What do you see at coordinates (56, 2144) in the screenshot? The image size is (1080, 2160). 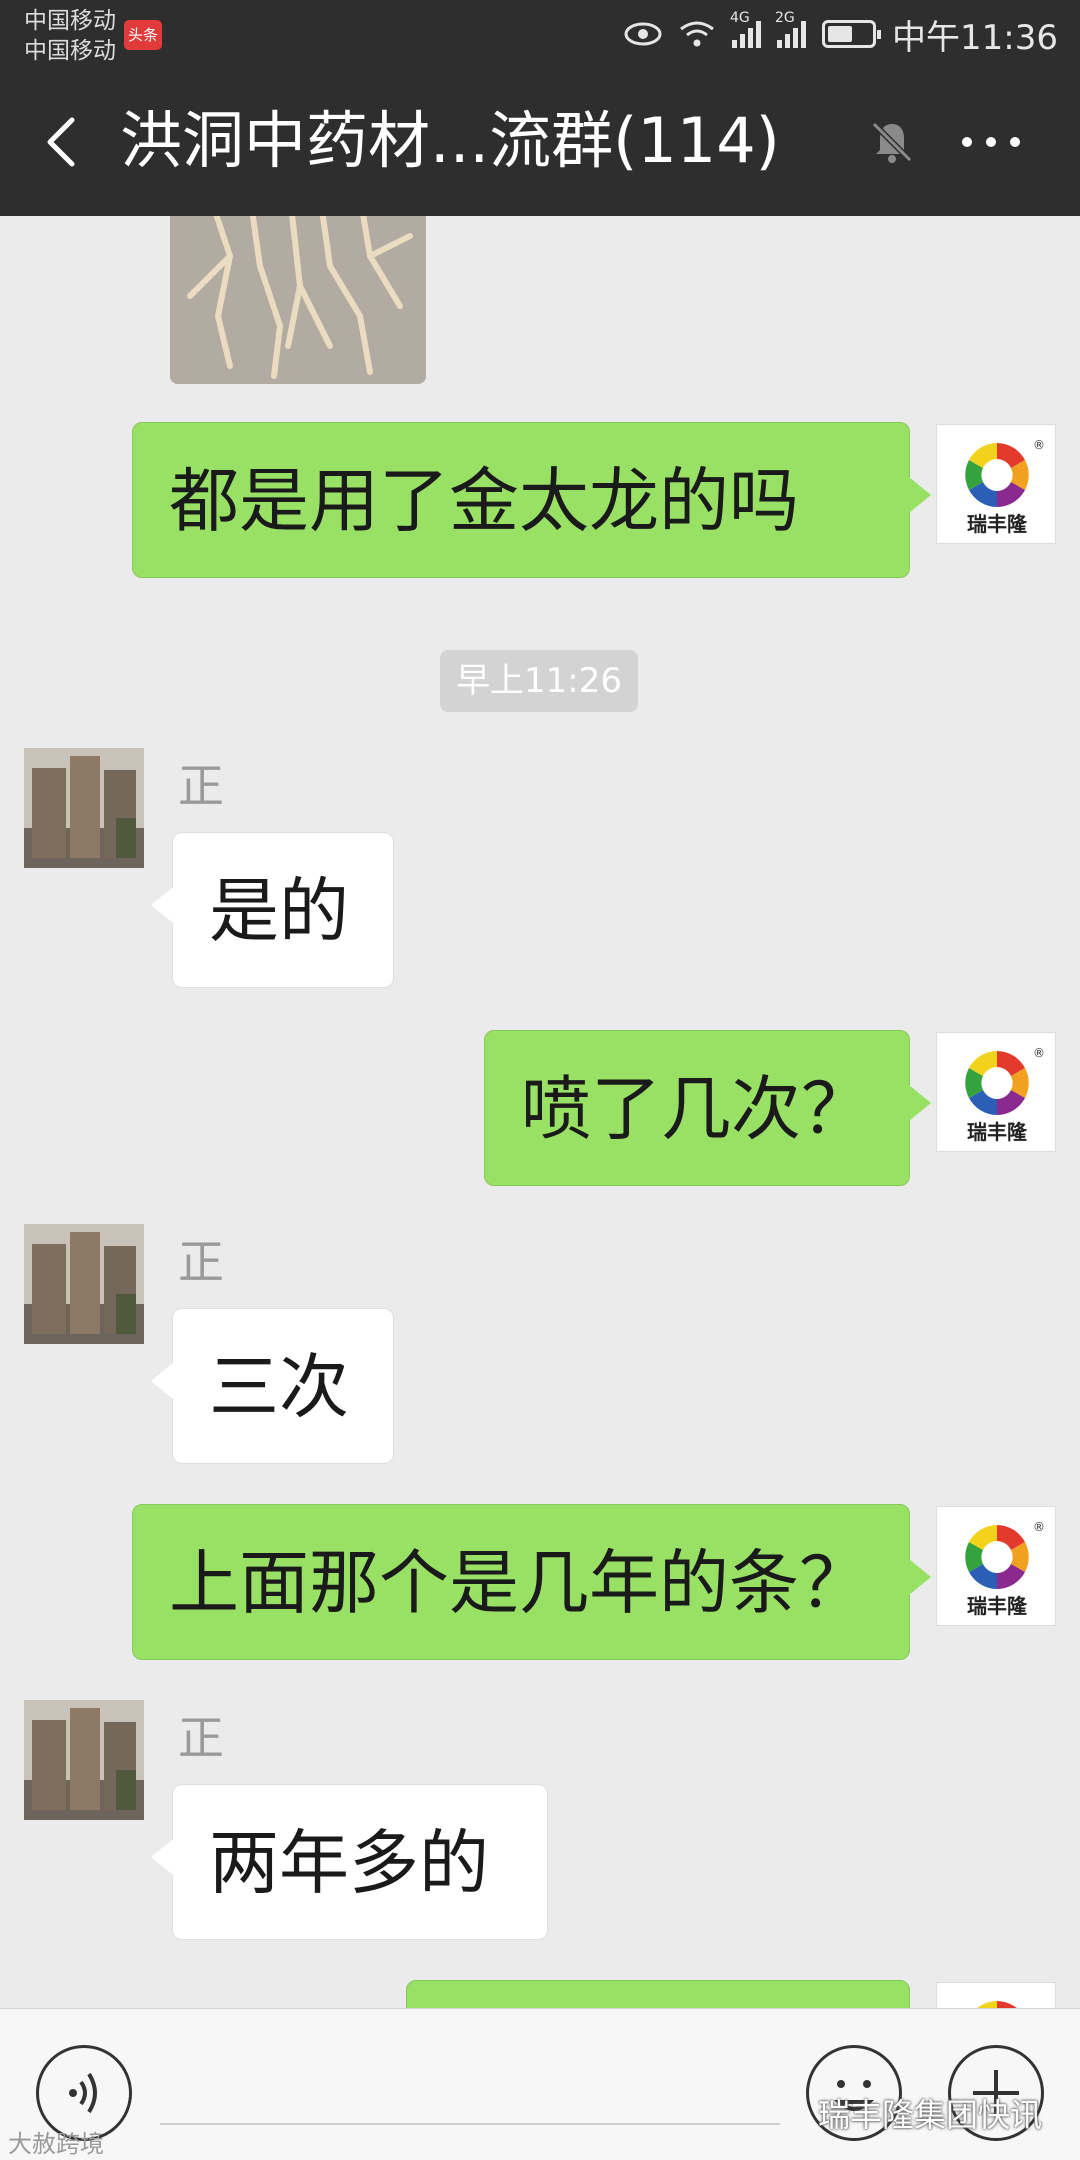 I see `watermark-left: 大赦跨境` at bounding box center [56, 2144].